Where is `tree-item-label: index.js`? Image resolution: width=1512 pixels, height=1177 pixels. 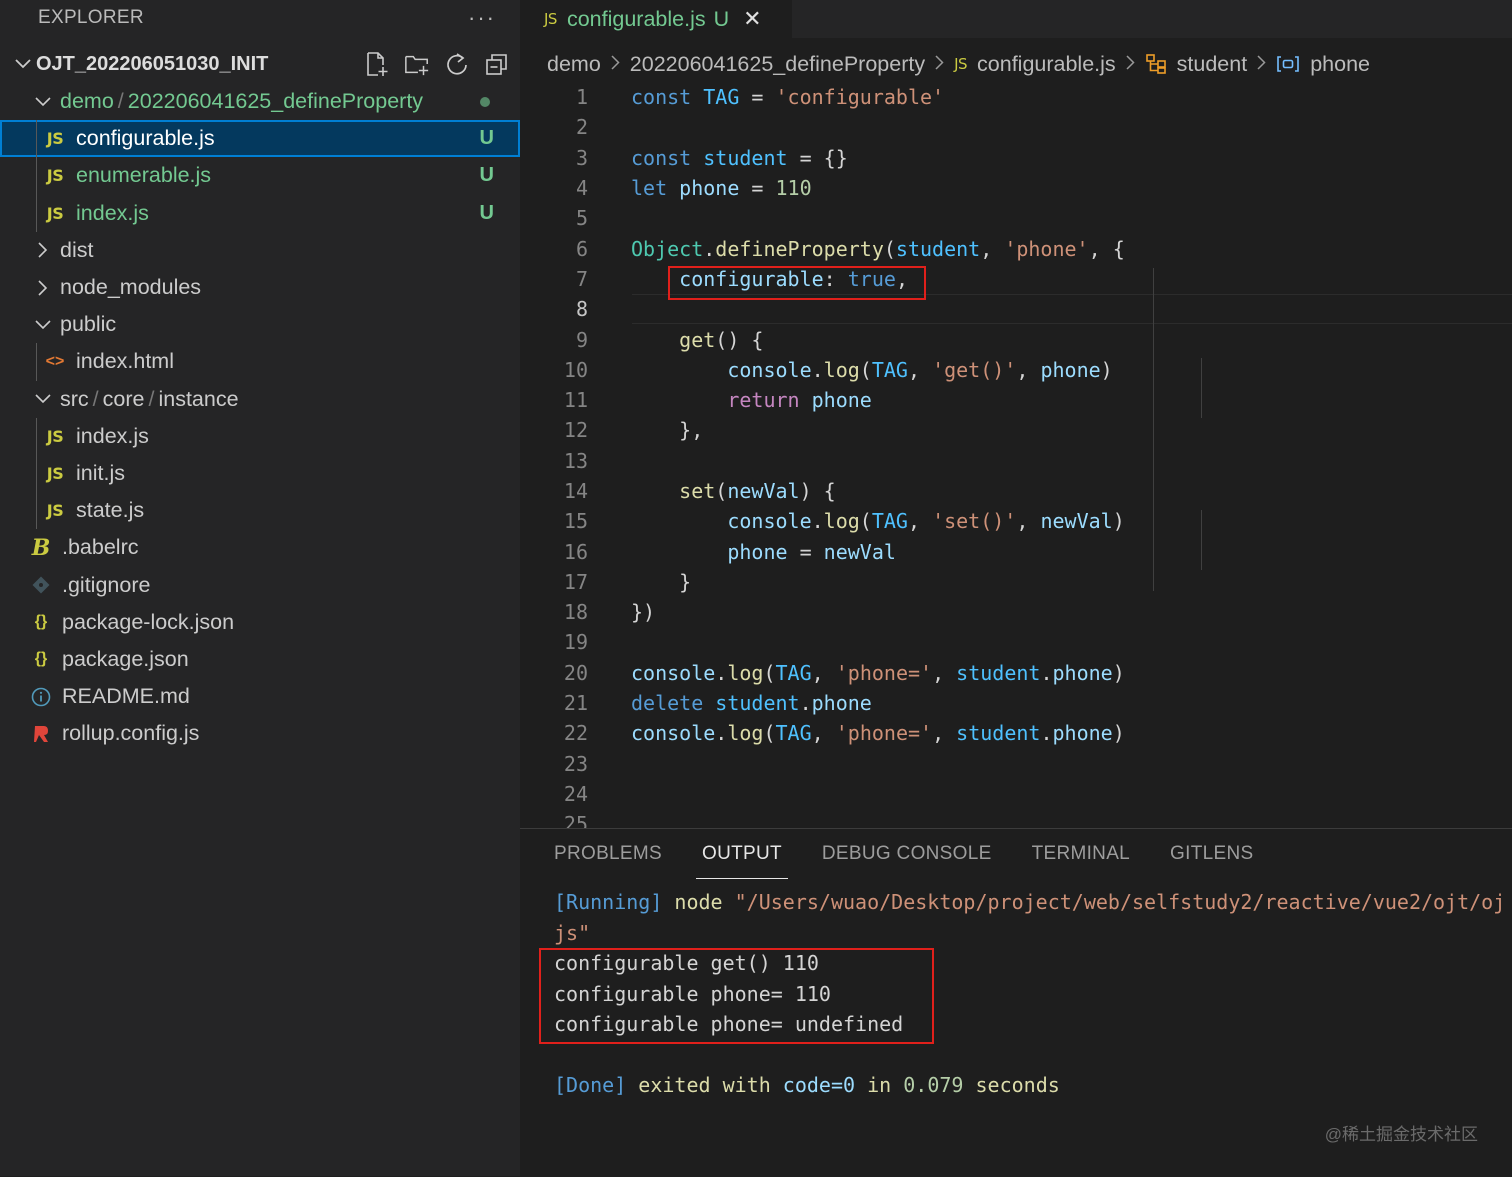
tree-item-label: index.js is located at coordinates (112, 435).